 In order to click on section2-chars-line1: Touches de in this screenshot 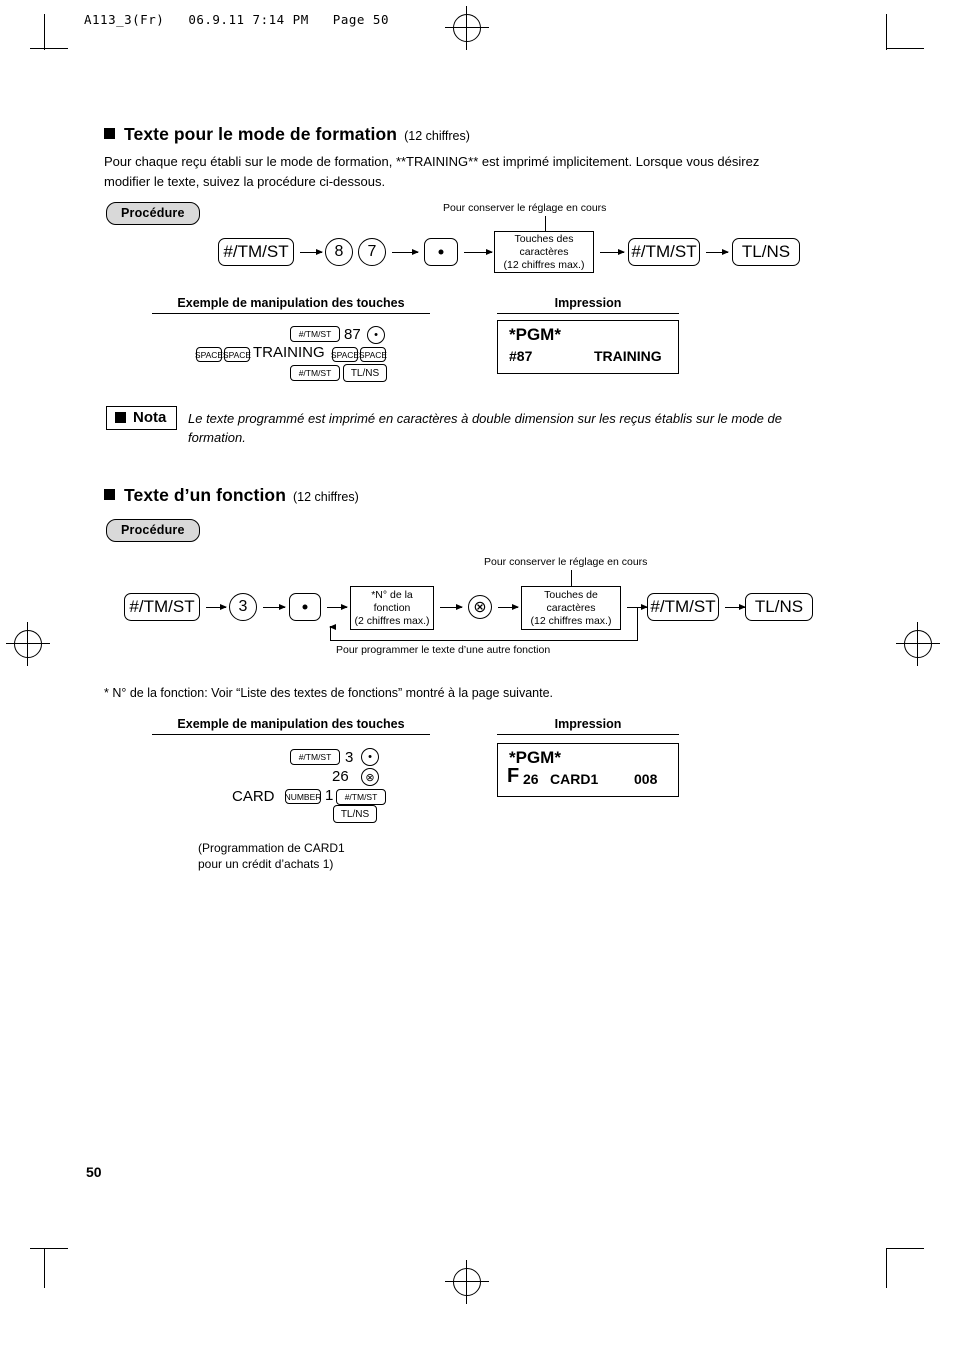, I will do `click(571, 594)`.